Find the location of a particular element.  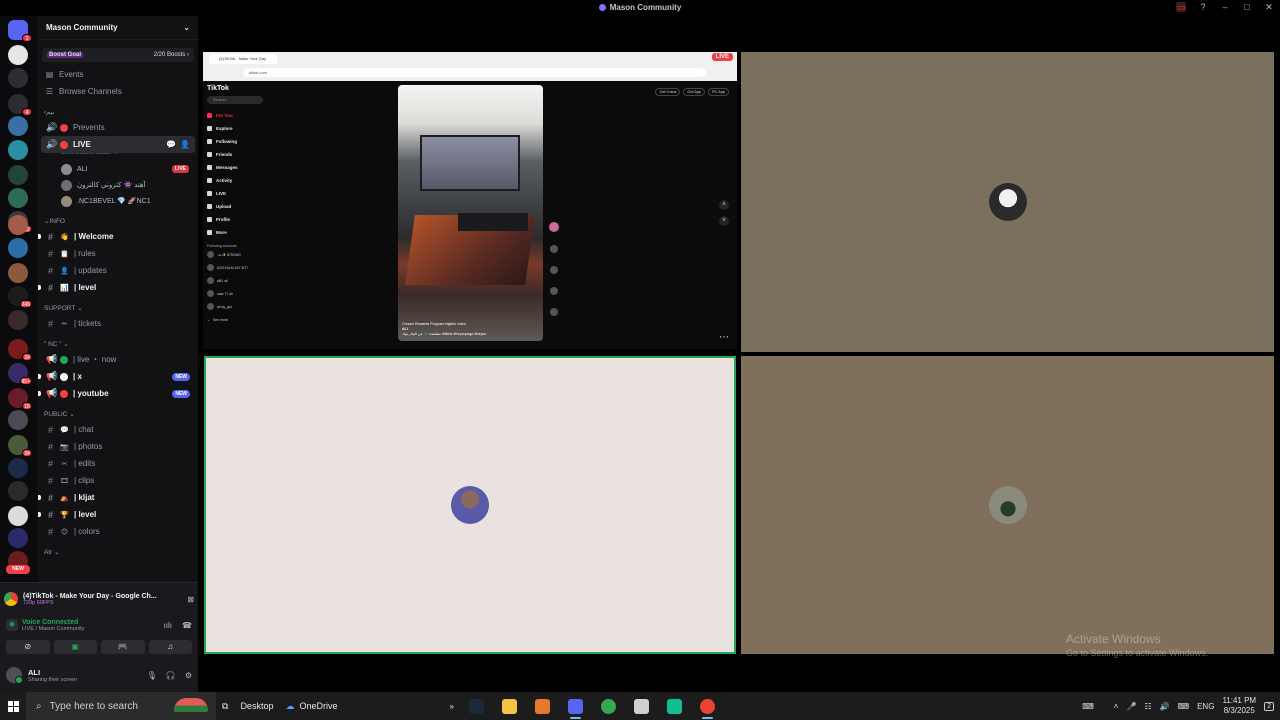

add-user-icon: 👤 is located at coordinates (185, 144).